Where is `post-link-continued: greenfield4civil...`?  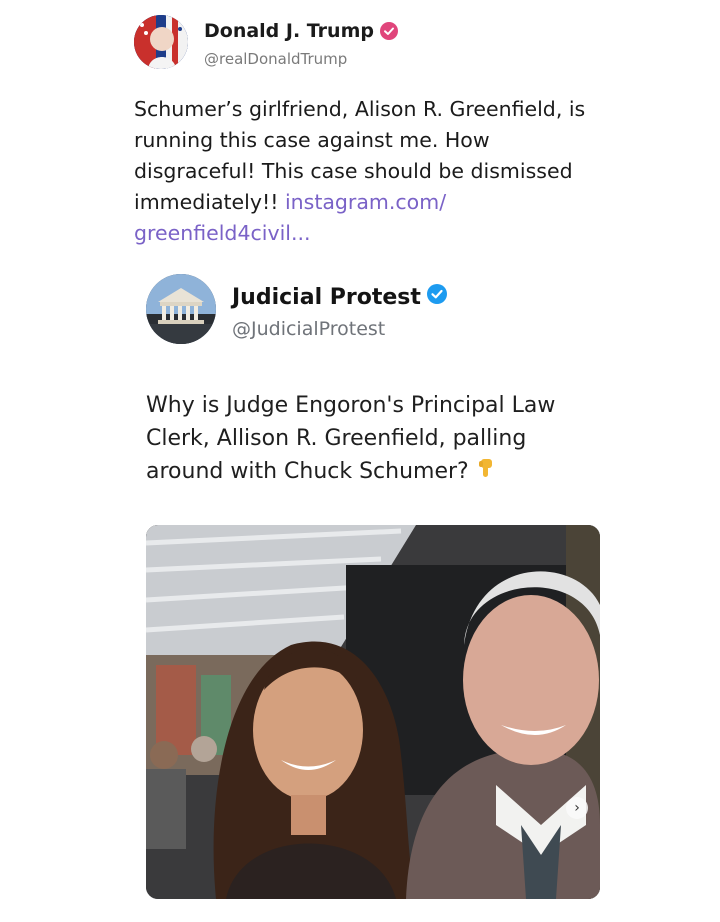 post-link-continued: greenfield4civil... is located at coordinates (222, 233).